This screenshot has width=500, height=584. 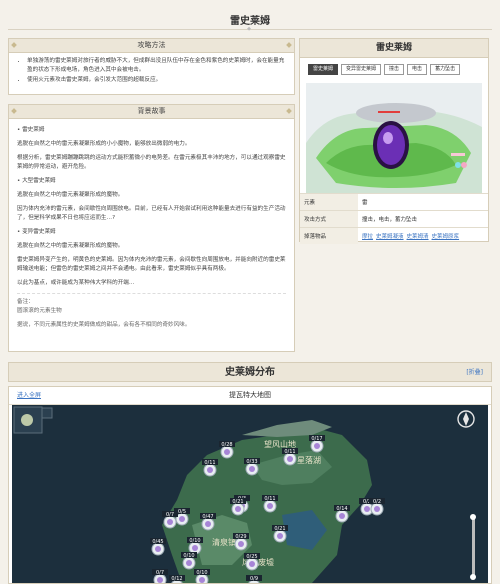 I want to click on drops-label: 掉落物品, so click(x=329, y=235).